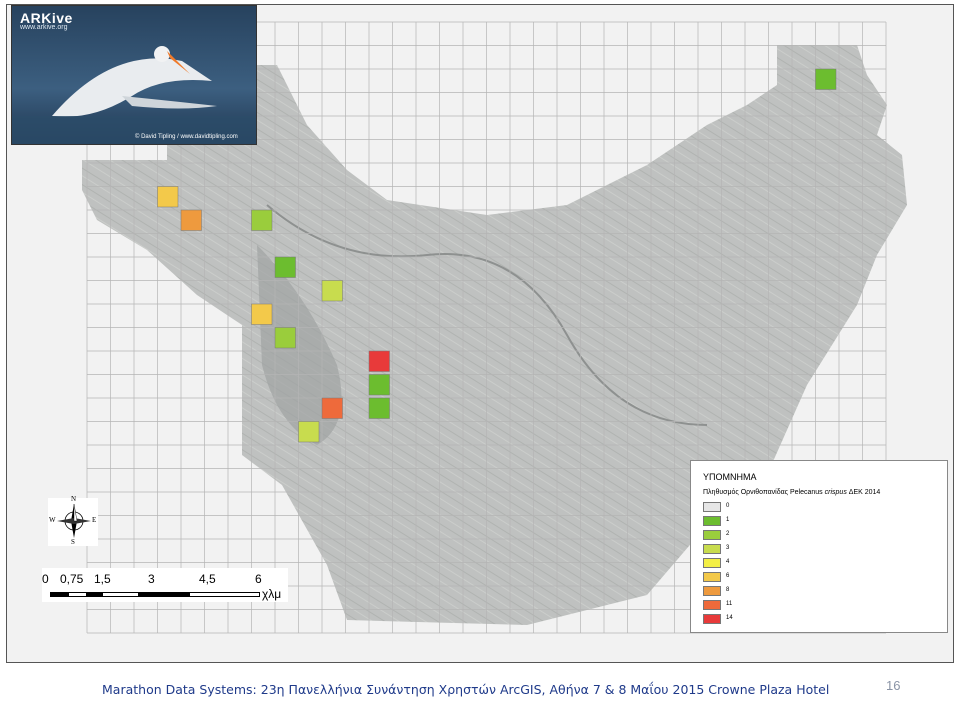  I want to click on compass-n: N, so click(74, 499).